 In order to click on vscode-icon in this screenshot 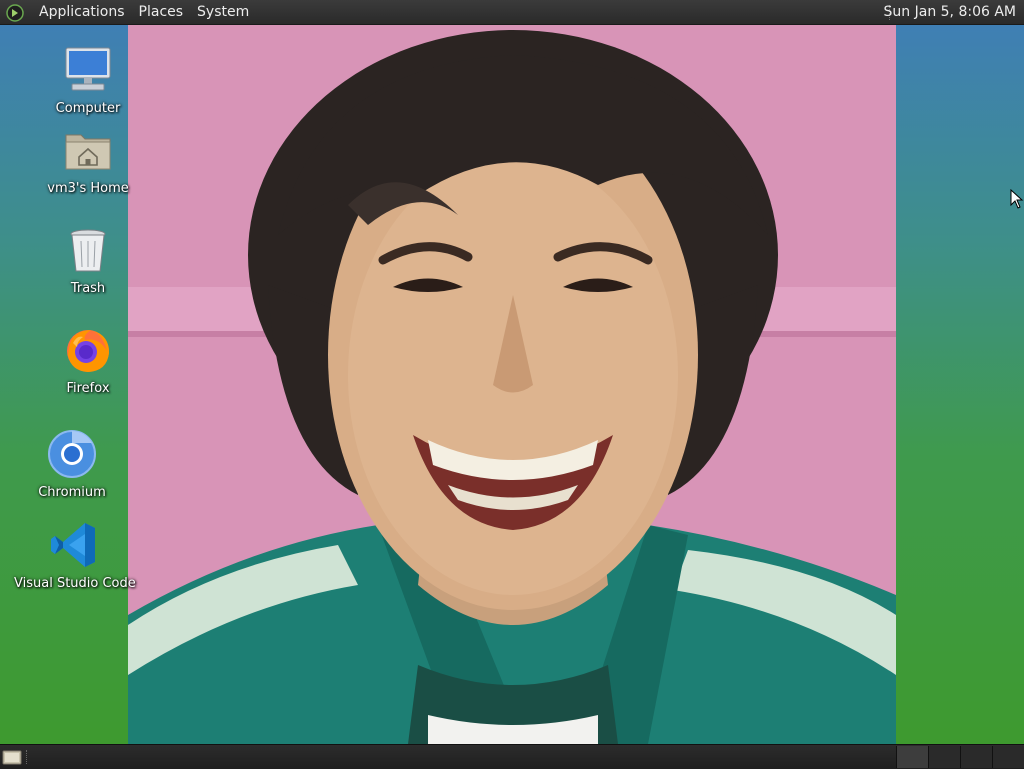, I will do `click(73, 545)`.